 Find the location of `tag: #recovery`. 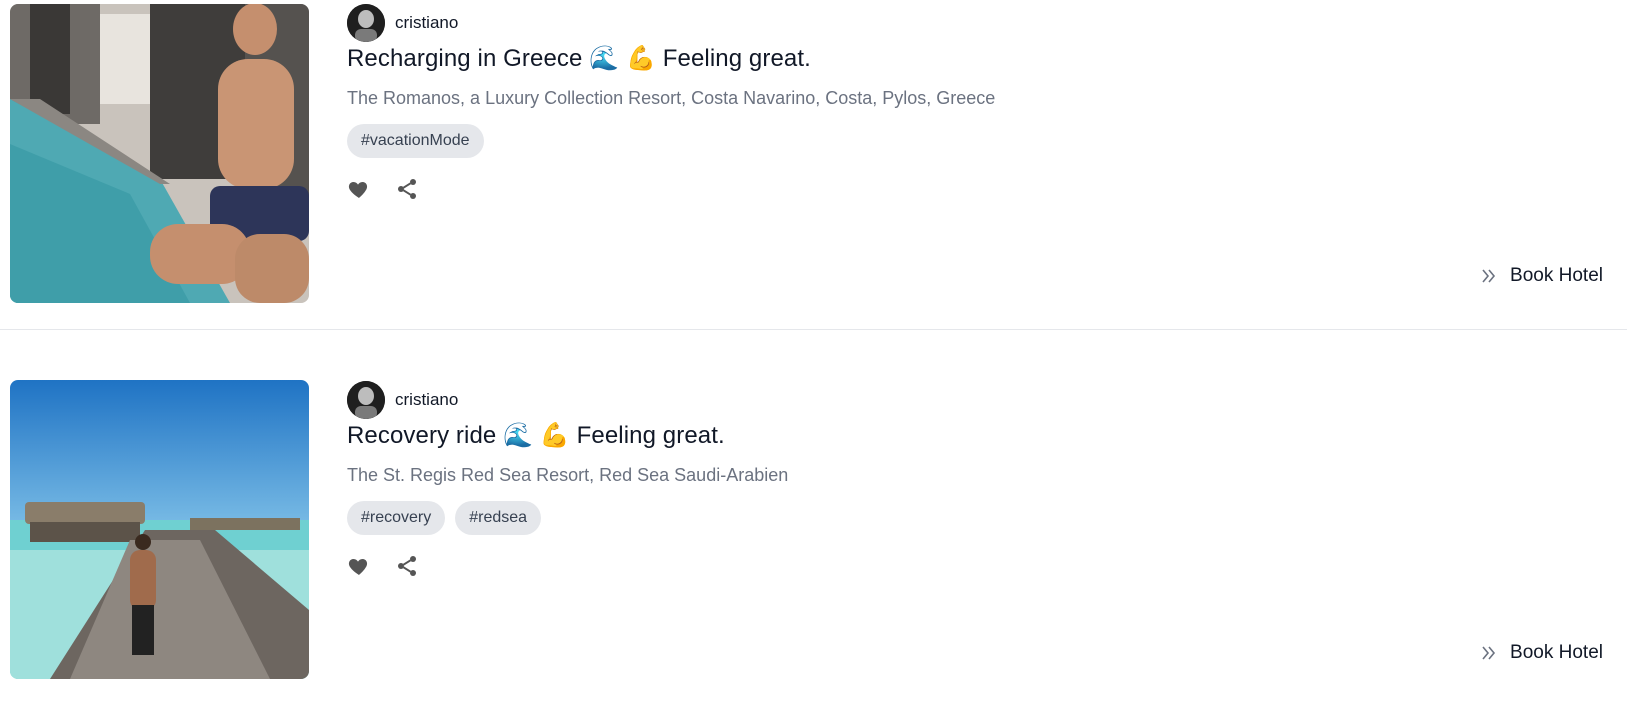

tag: #recovery is located at coordinates (396, 518).